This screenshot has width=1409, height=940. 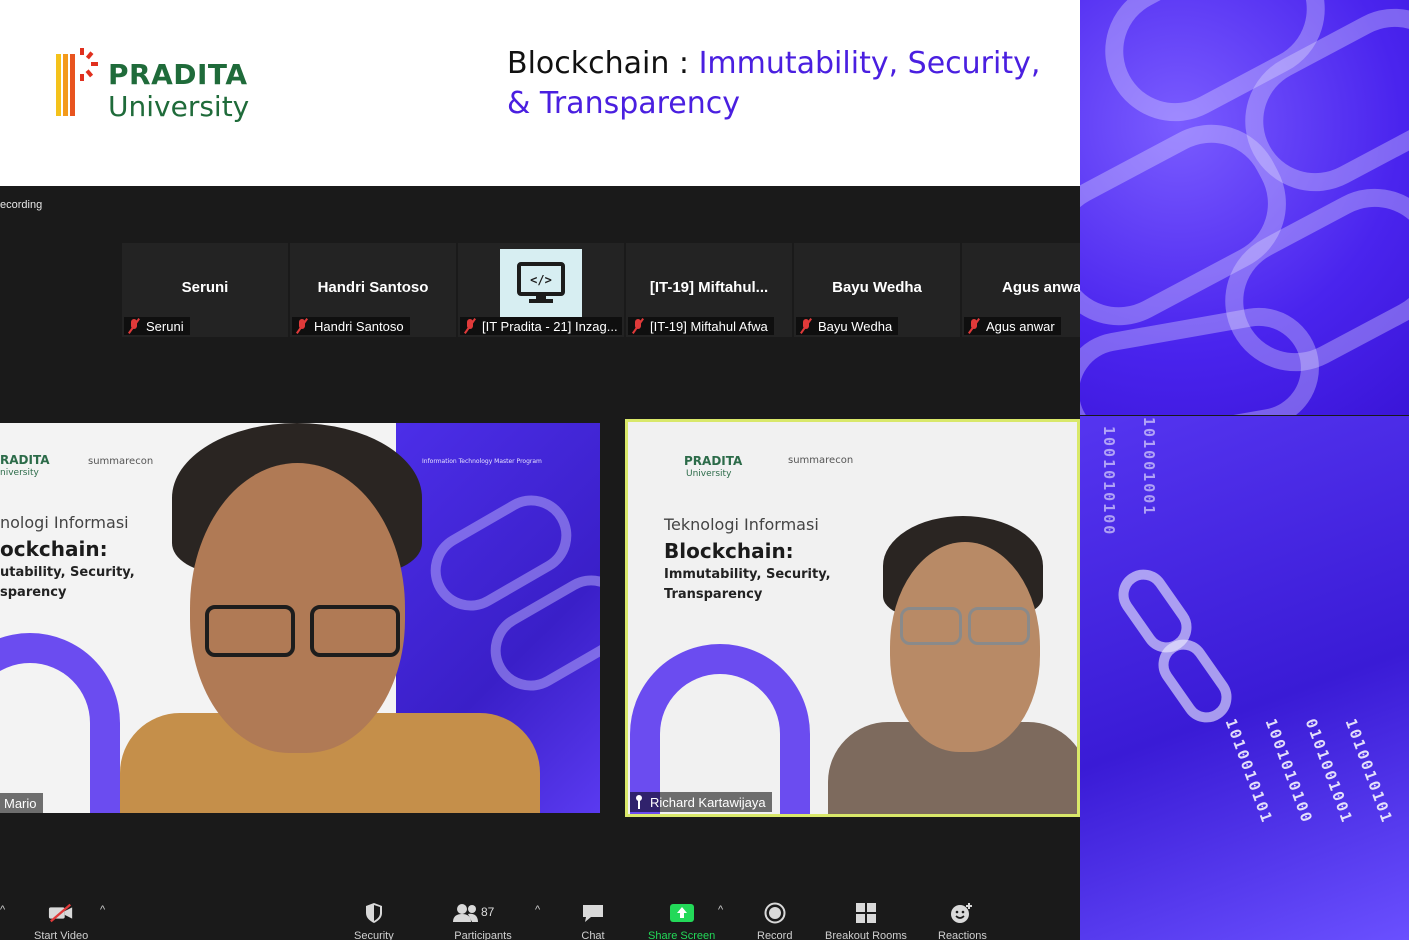 I want to click on participants-count: 87, so click(x=488, y=912).